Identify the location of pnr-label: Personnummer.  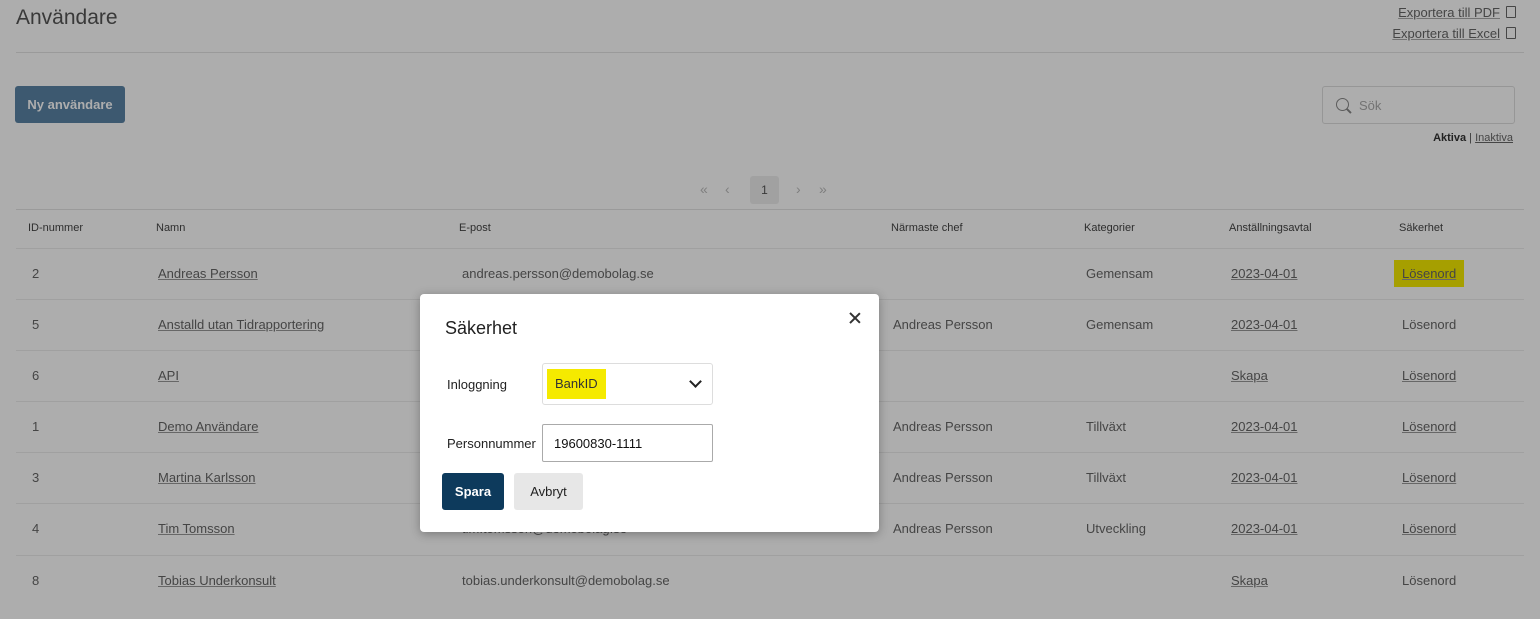
(491, 443).